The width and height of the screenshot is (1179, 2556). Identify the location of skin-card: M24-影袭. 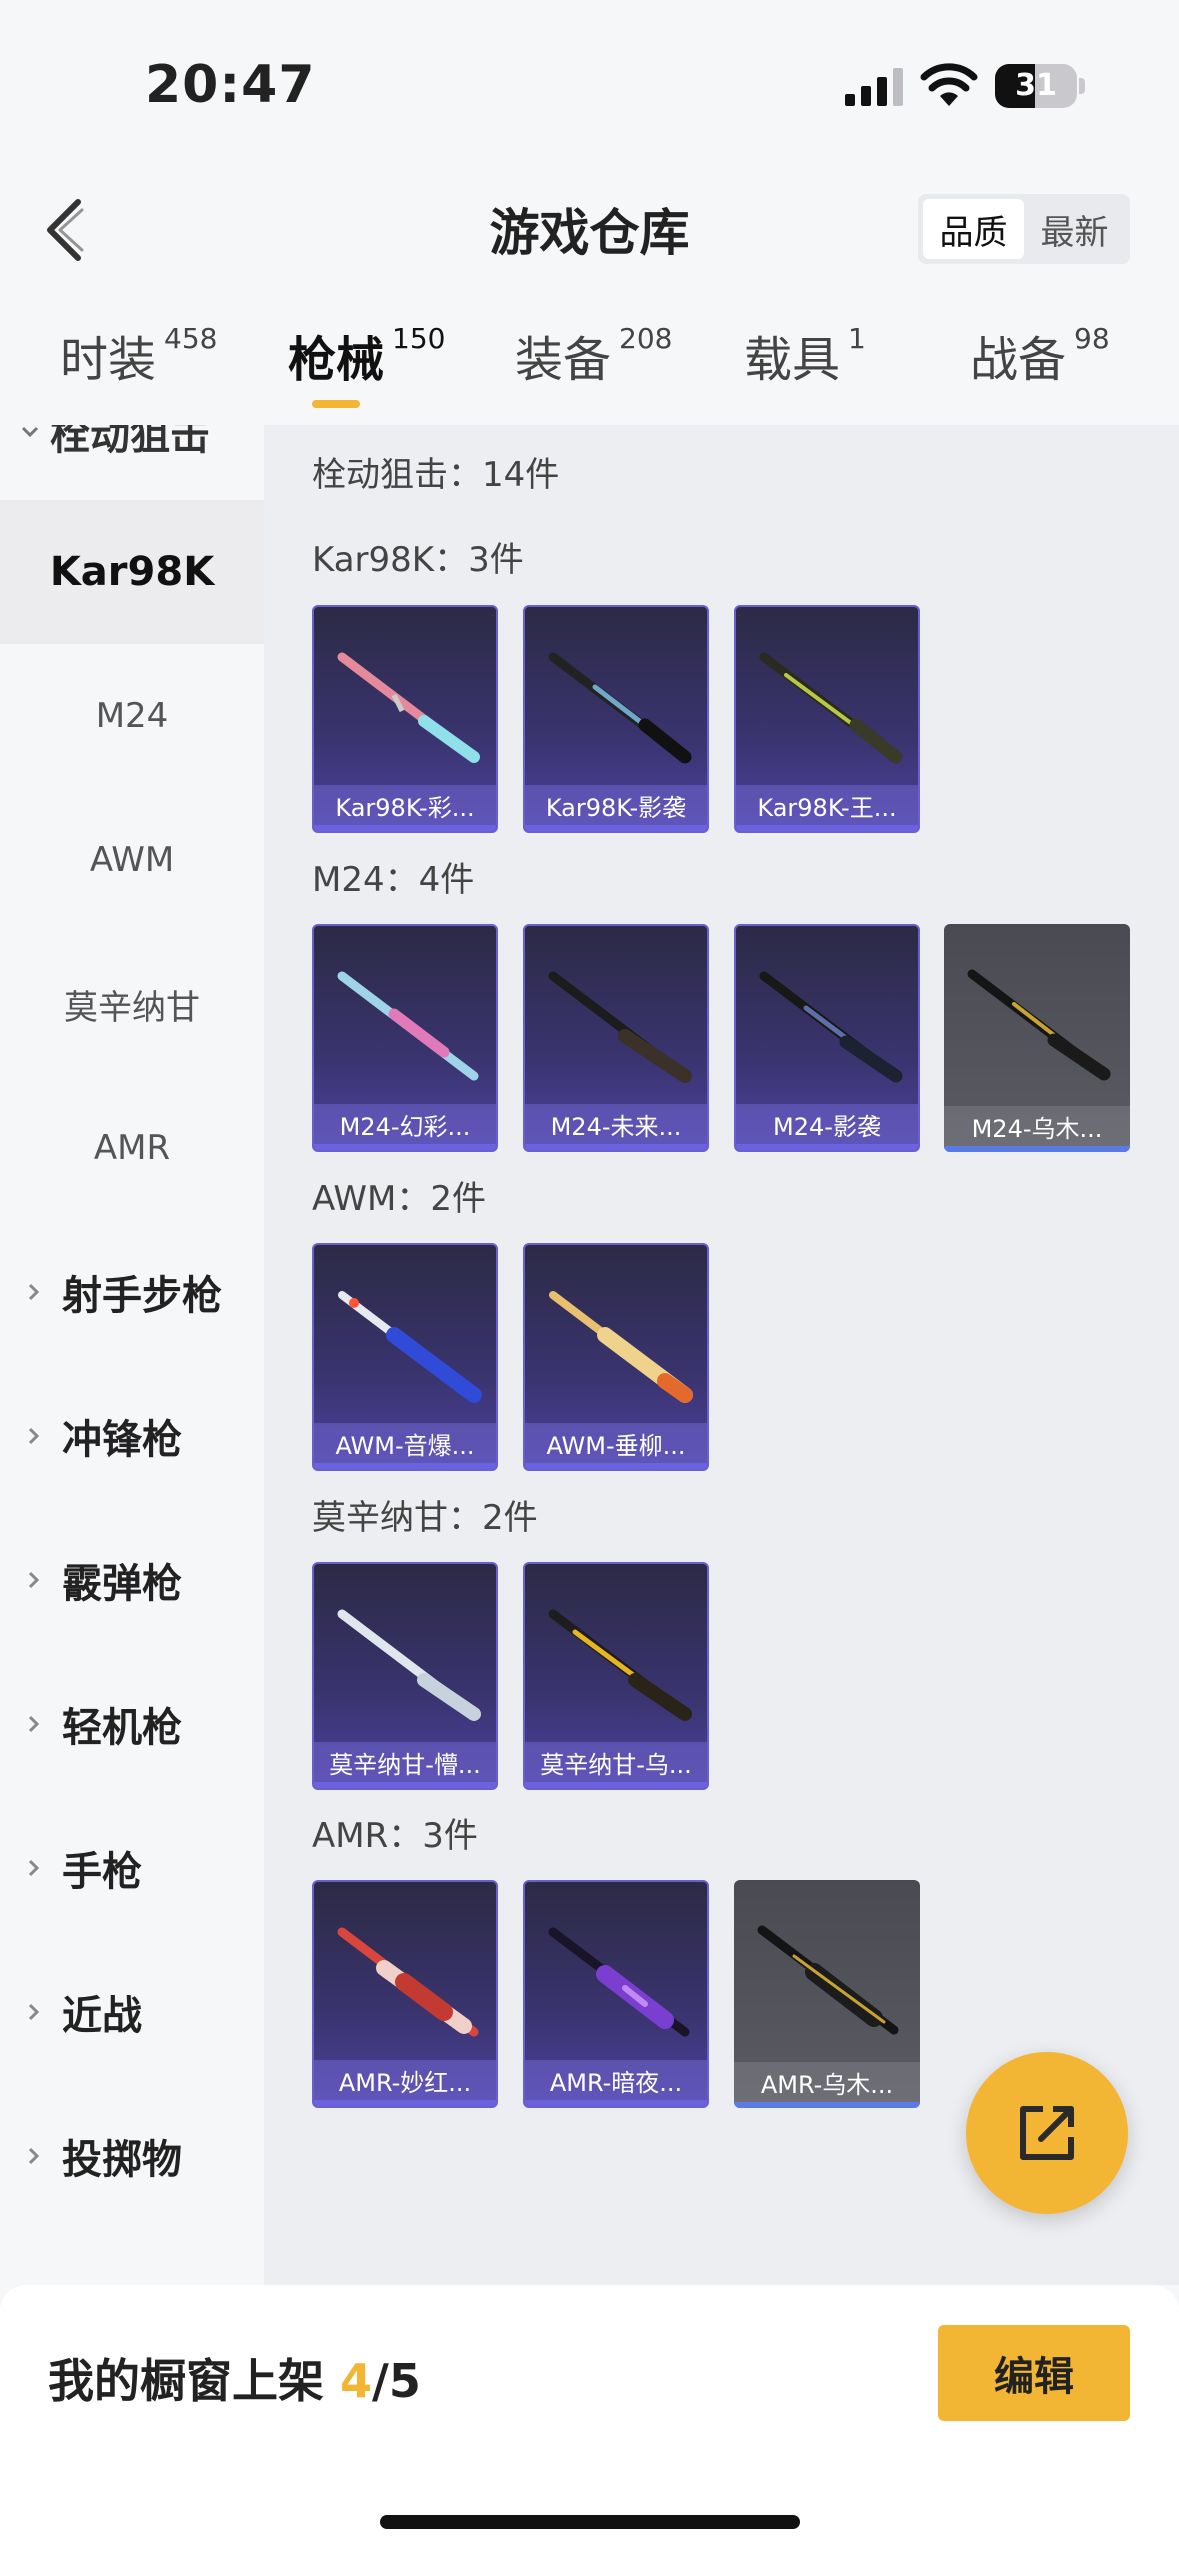
(827, 1038).